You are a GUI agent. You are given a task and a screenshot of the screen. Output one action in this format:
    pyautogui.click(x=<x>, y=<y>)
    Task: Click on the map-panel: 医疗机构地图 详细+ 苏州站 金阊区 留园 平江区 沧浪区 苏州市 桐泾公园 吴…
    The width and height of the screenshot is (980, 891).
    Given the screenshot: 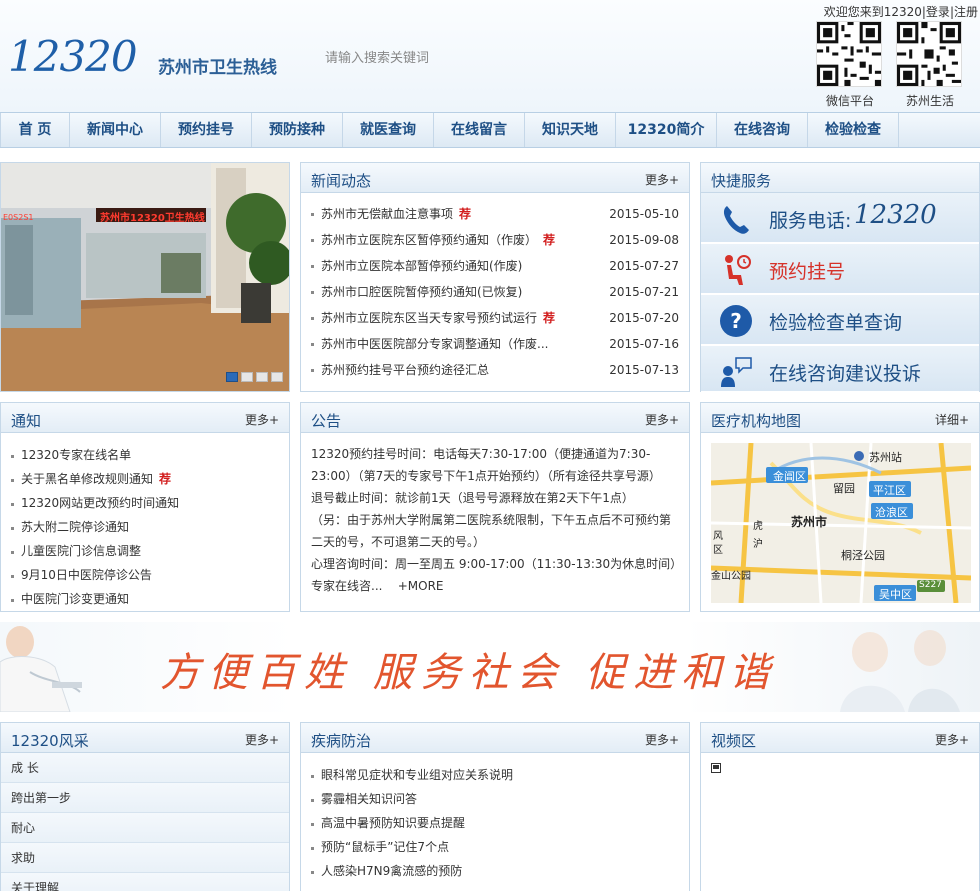 What is the action you would take?
    pyautogui.click(x=840, y=507)
    